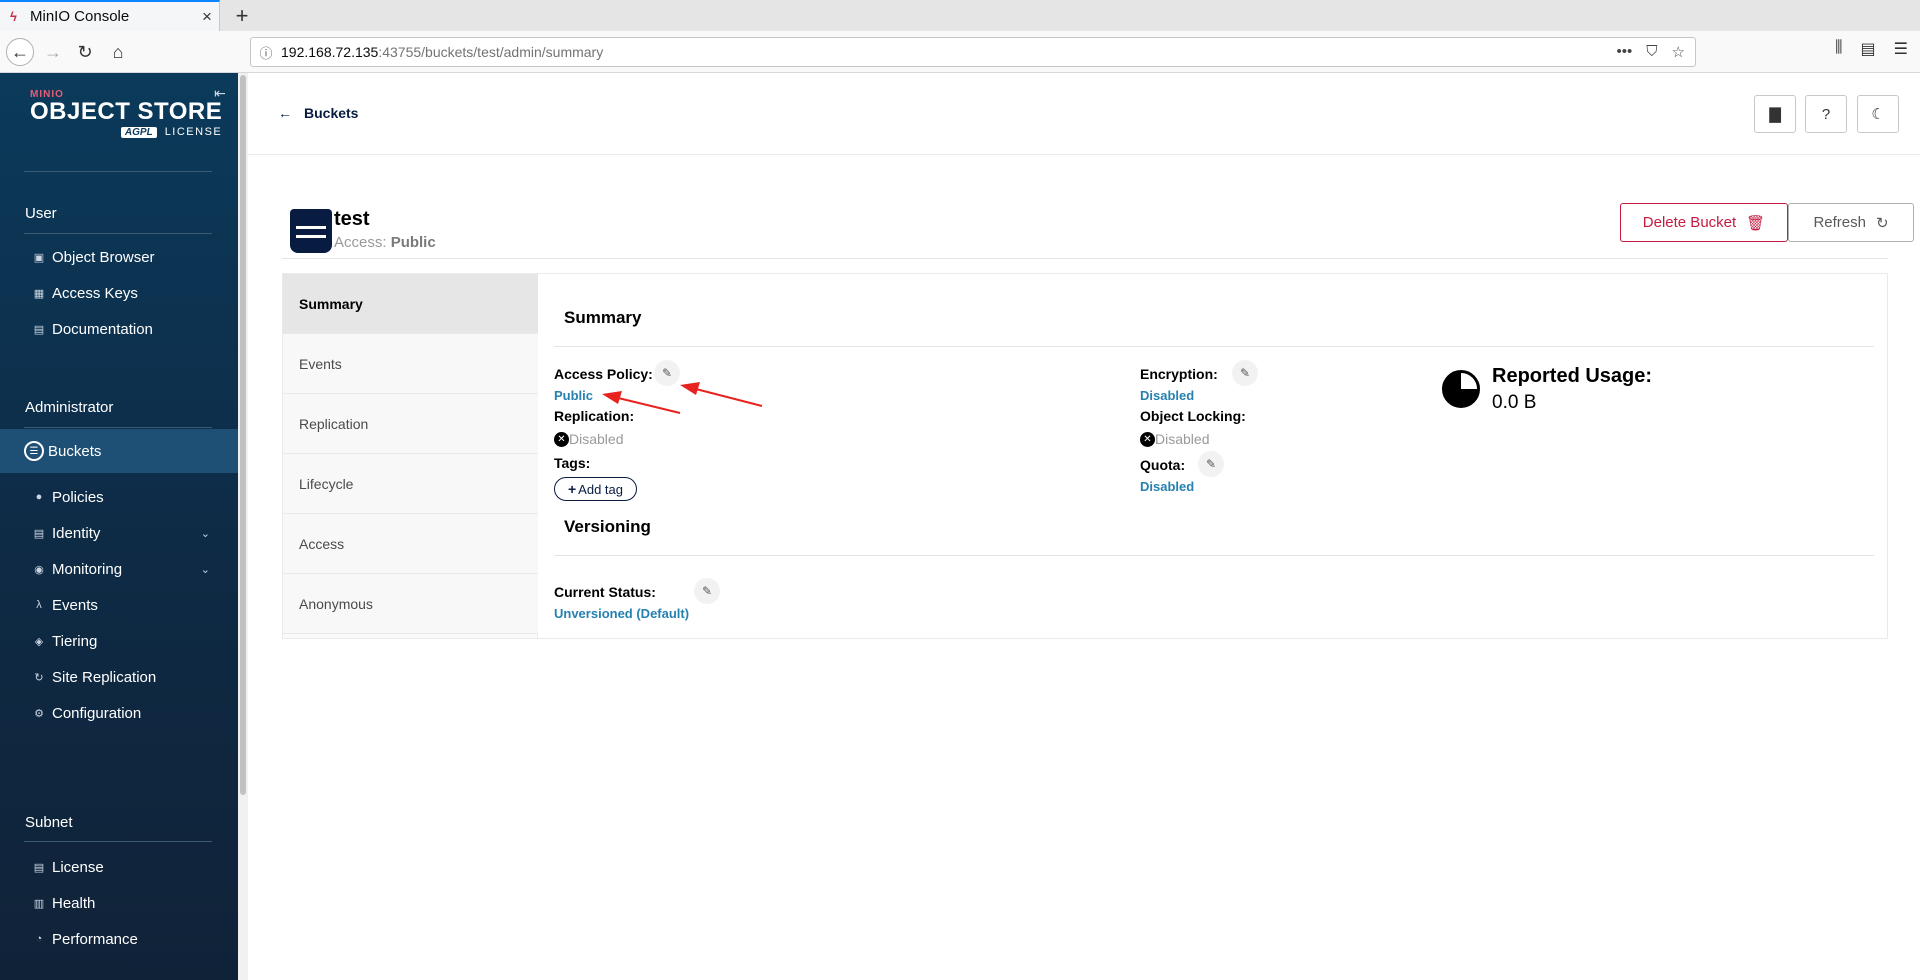 The height and width of the screenshot is (980, 1920). Describe the element at coordinates (85, 52) in the screenshot. I see `reload-icon: ↻` at that location.